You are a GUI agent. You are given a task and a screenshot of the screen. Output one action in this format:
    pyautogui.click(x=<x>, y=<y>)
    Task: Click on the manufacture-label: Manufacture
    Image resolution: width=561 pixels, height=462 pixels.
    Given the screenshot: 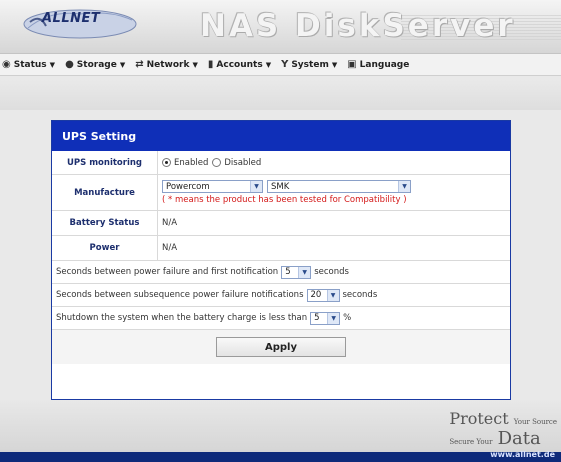 What is the action you would take?
    pyautogui.click(x=105, y=192)
    